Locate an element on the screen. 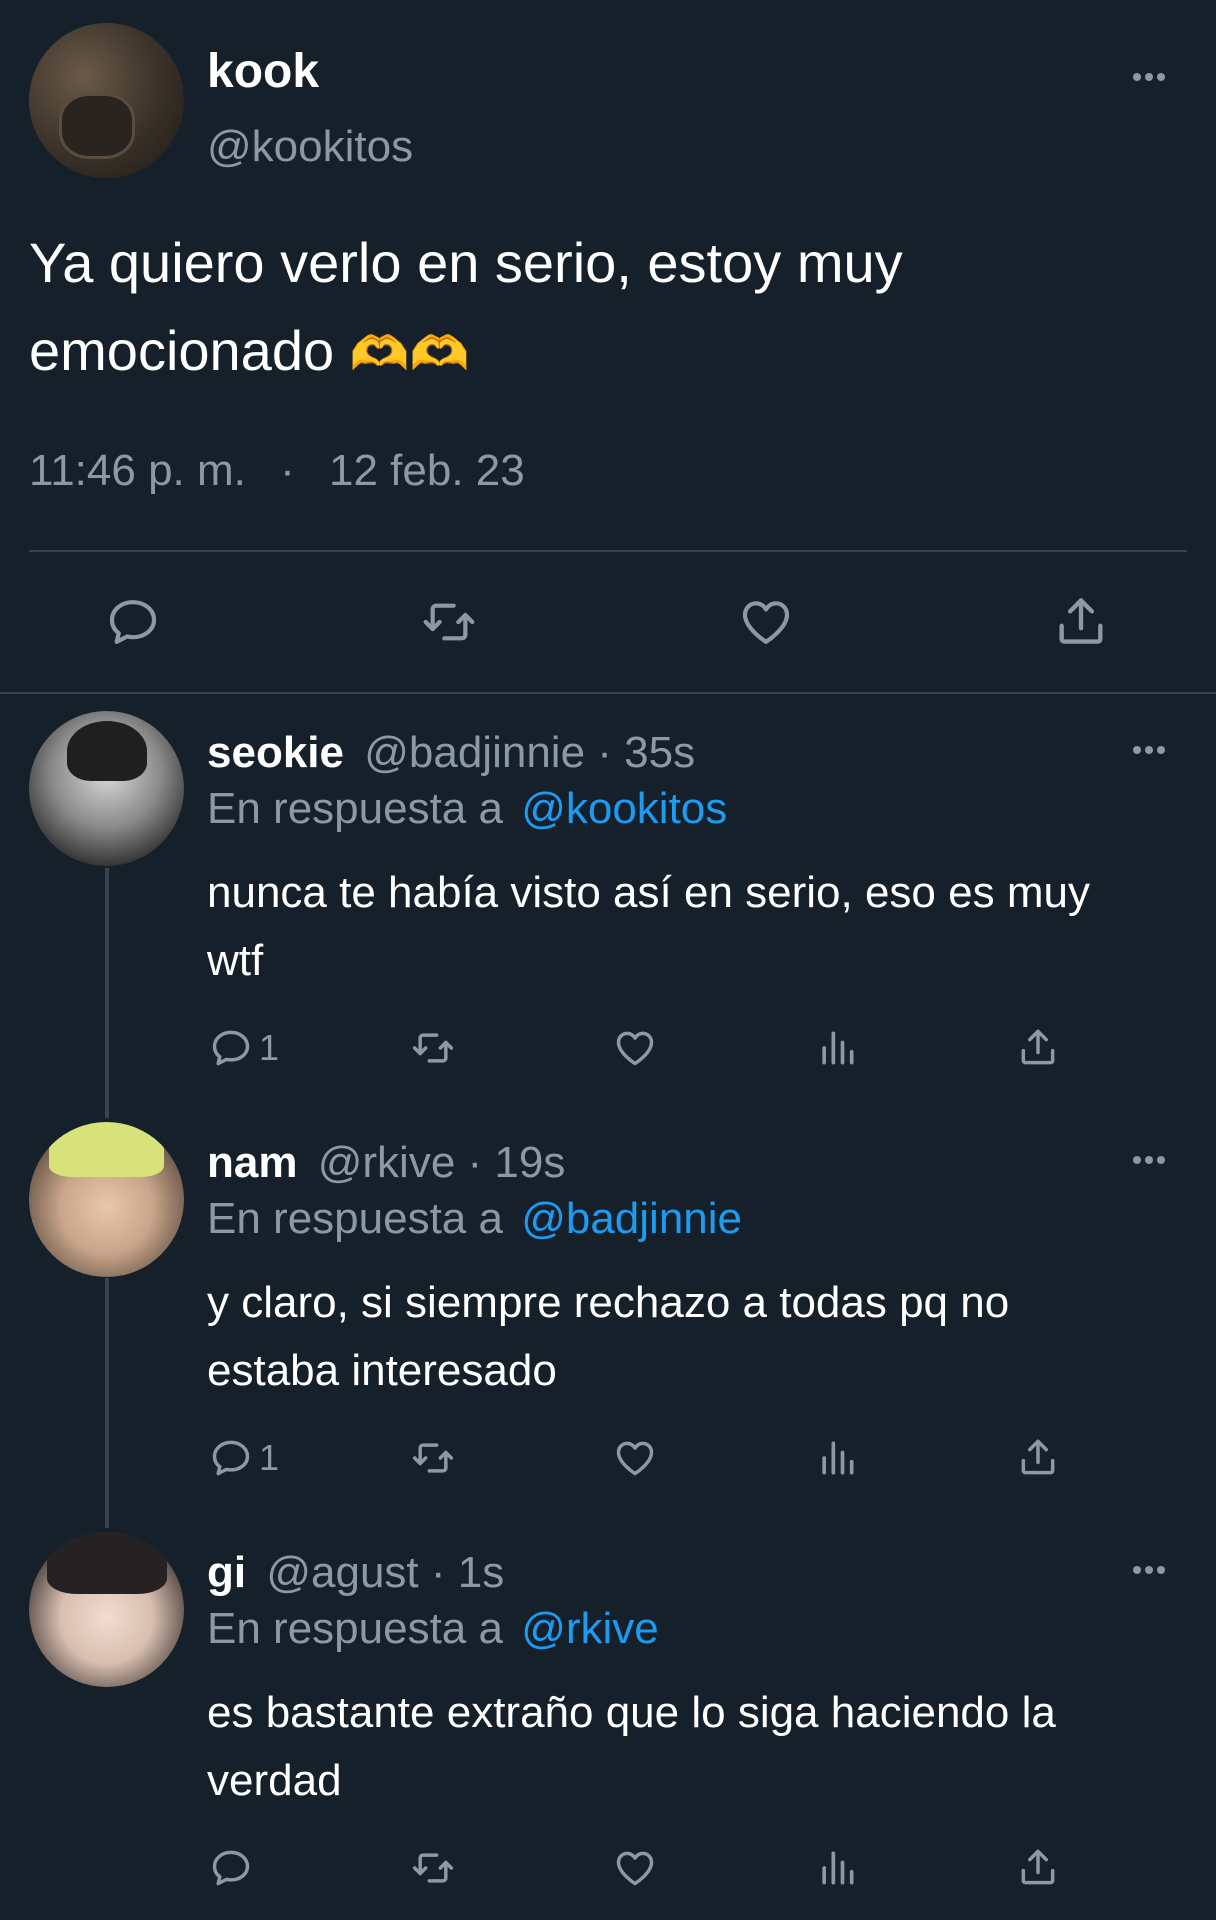 The width and height of the screenshot is (1216, 1920). reply2-reply-count: 1 is located at coordinates (269, 1457).